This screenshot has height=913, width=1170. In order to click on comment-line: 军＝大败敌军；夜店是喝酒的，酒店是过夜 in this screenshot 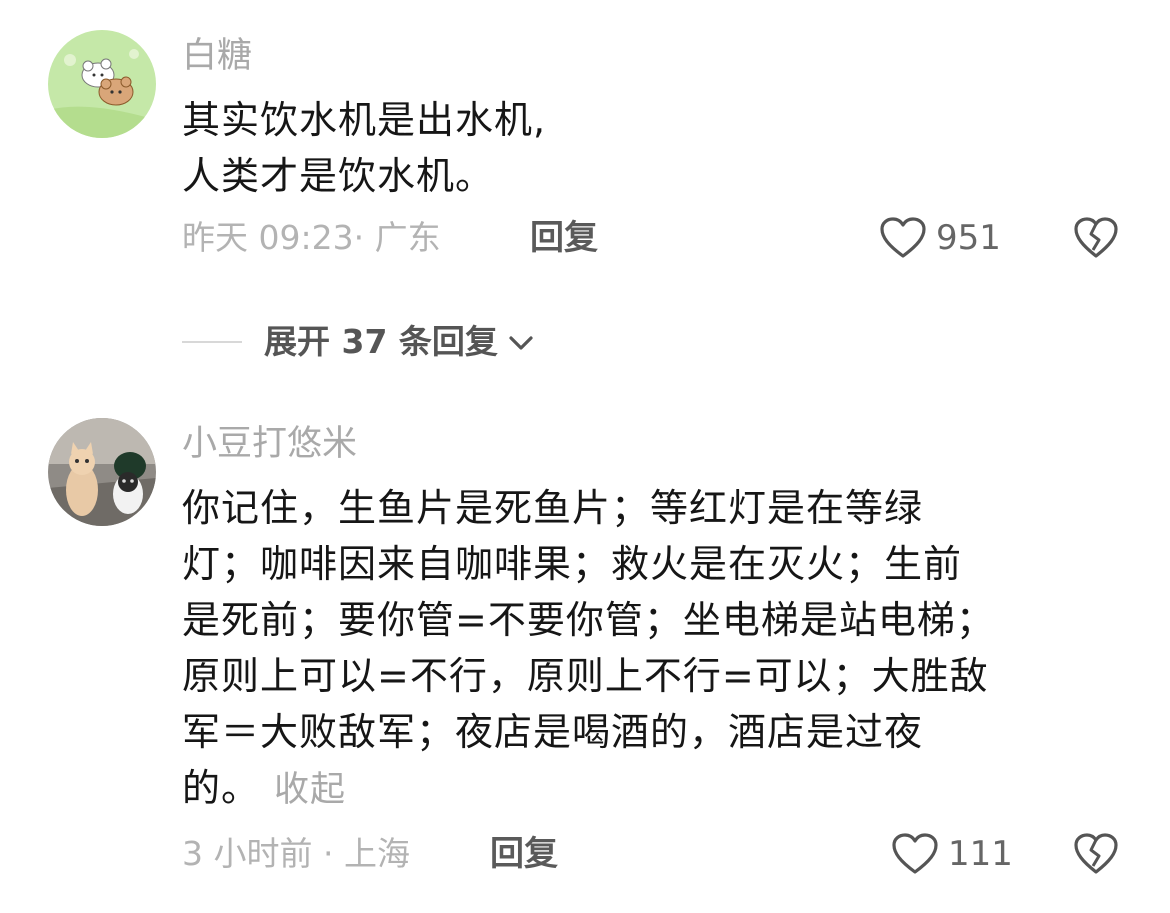, I will do `click(553, 732)`.